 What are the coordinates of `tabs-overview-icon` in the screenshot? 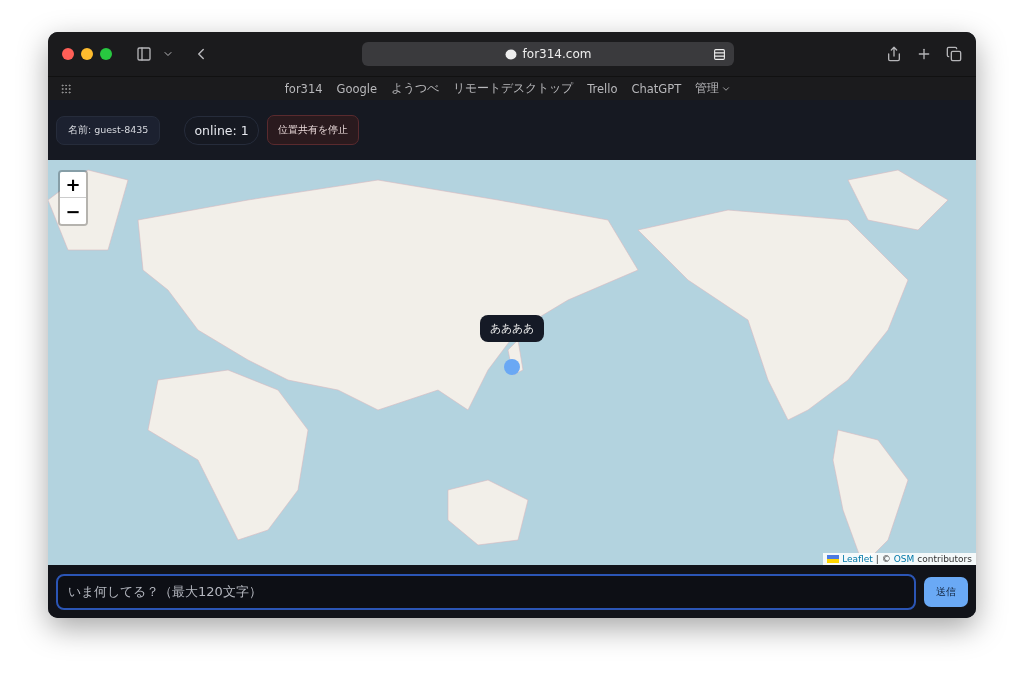 It's located at (954, 54).